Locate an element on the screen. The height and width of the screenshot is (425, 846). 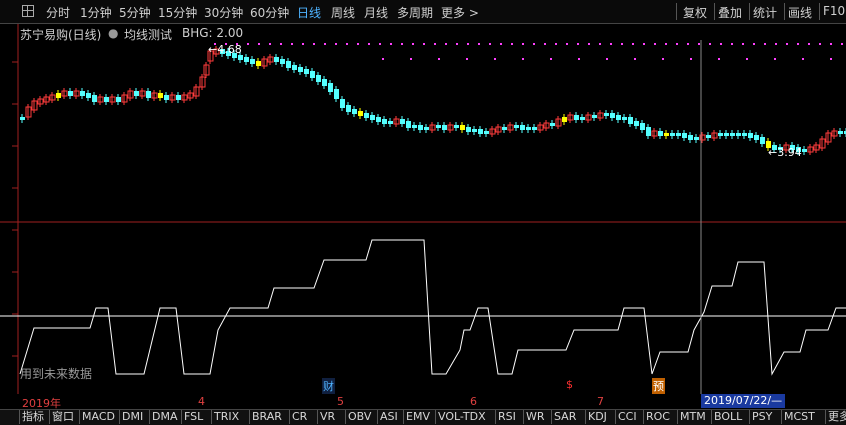
indicator-tab-24: 更多 is located at coordinates (836, 417).